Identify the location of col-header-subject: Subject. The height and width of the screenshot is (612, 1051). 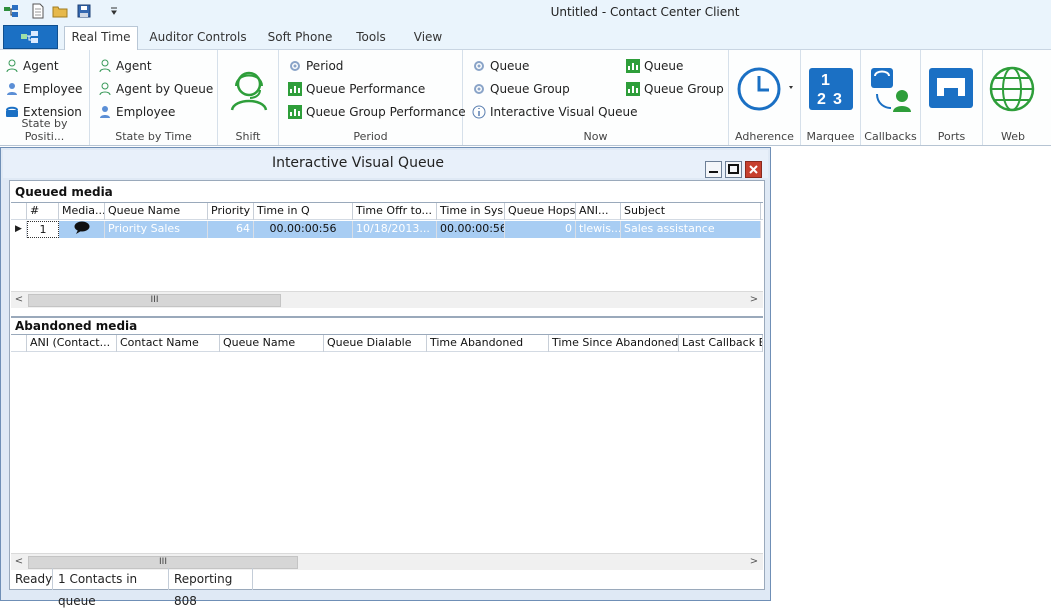
(691, 211).